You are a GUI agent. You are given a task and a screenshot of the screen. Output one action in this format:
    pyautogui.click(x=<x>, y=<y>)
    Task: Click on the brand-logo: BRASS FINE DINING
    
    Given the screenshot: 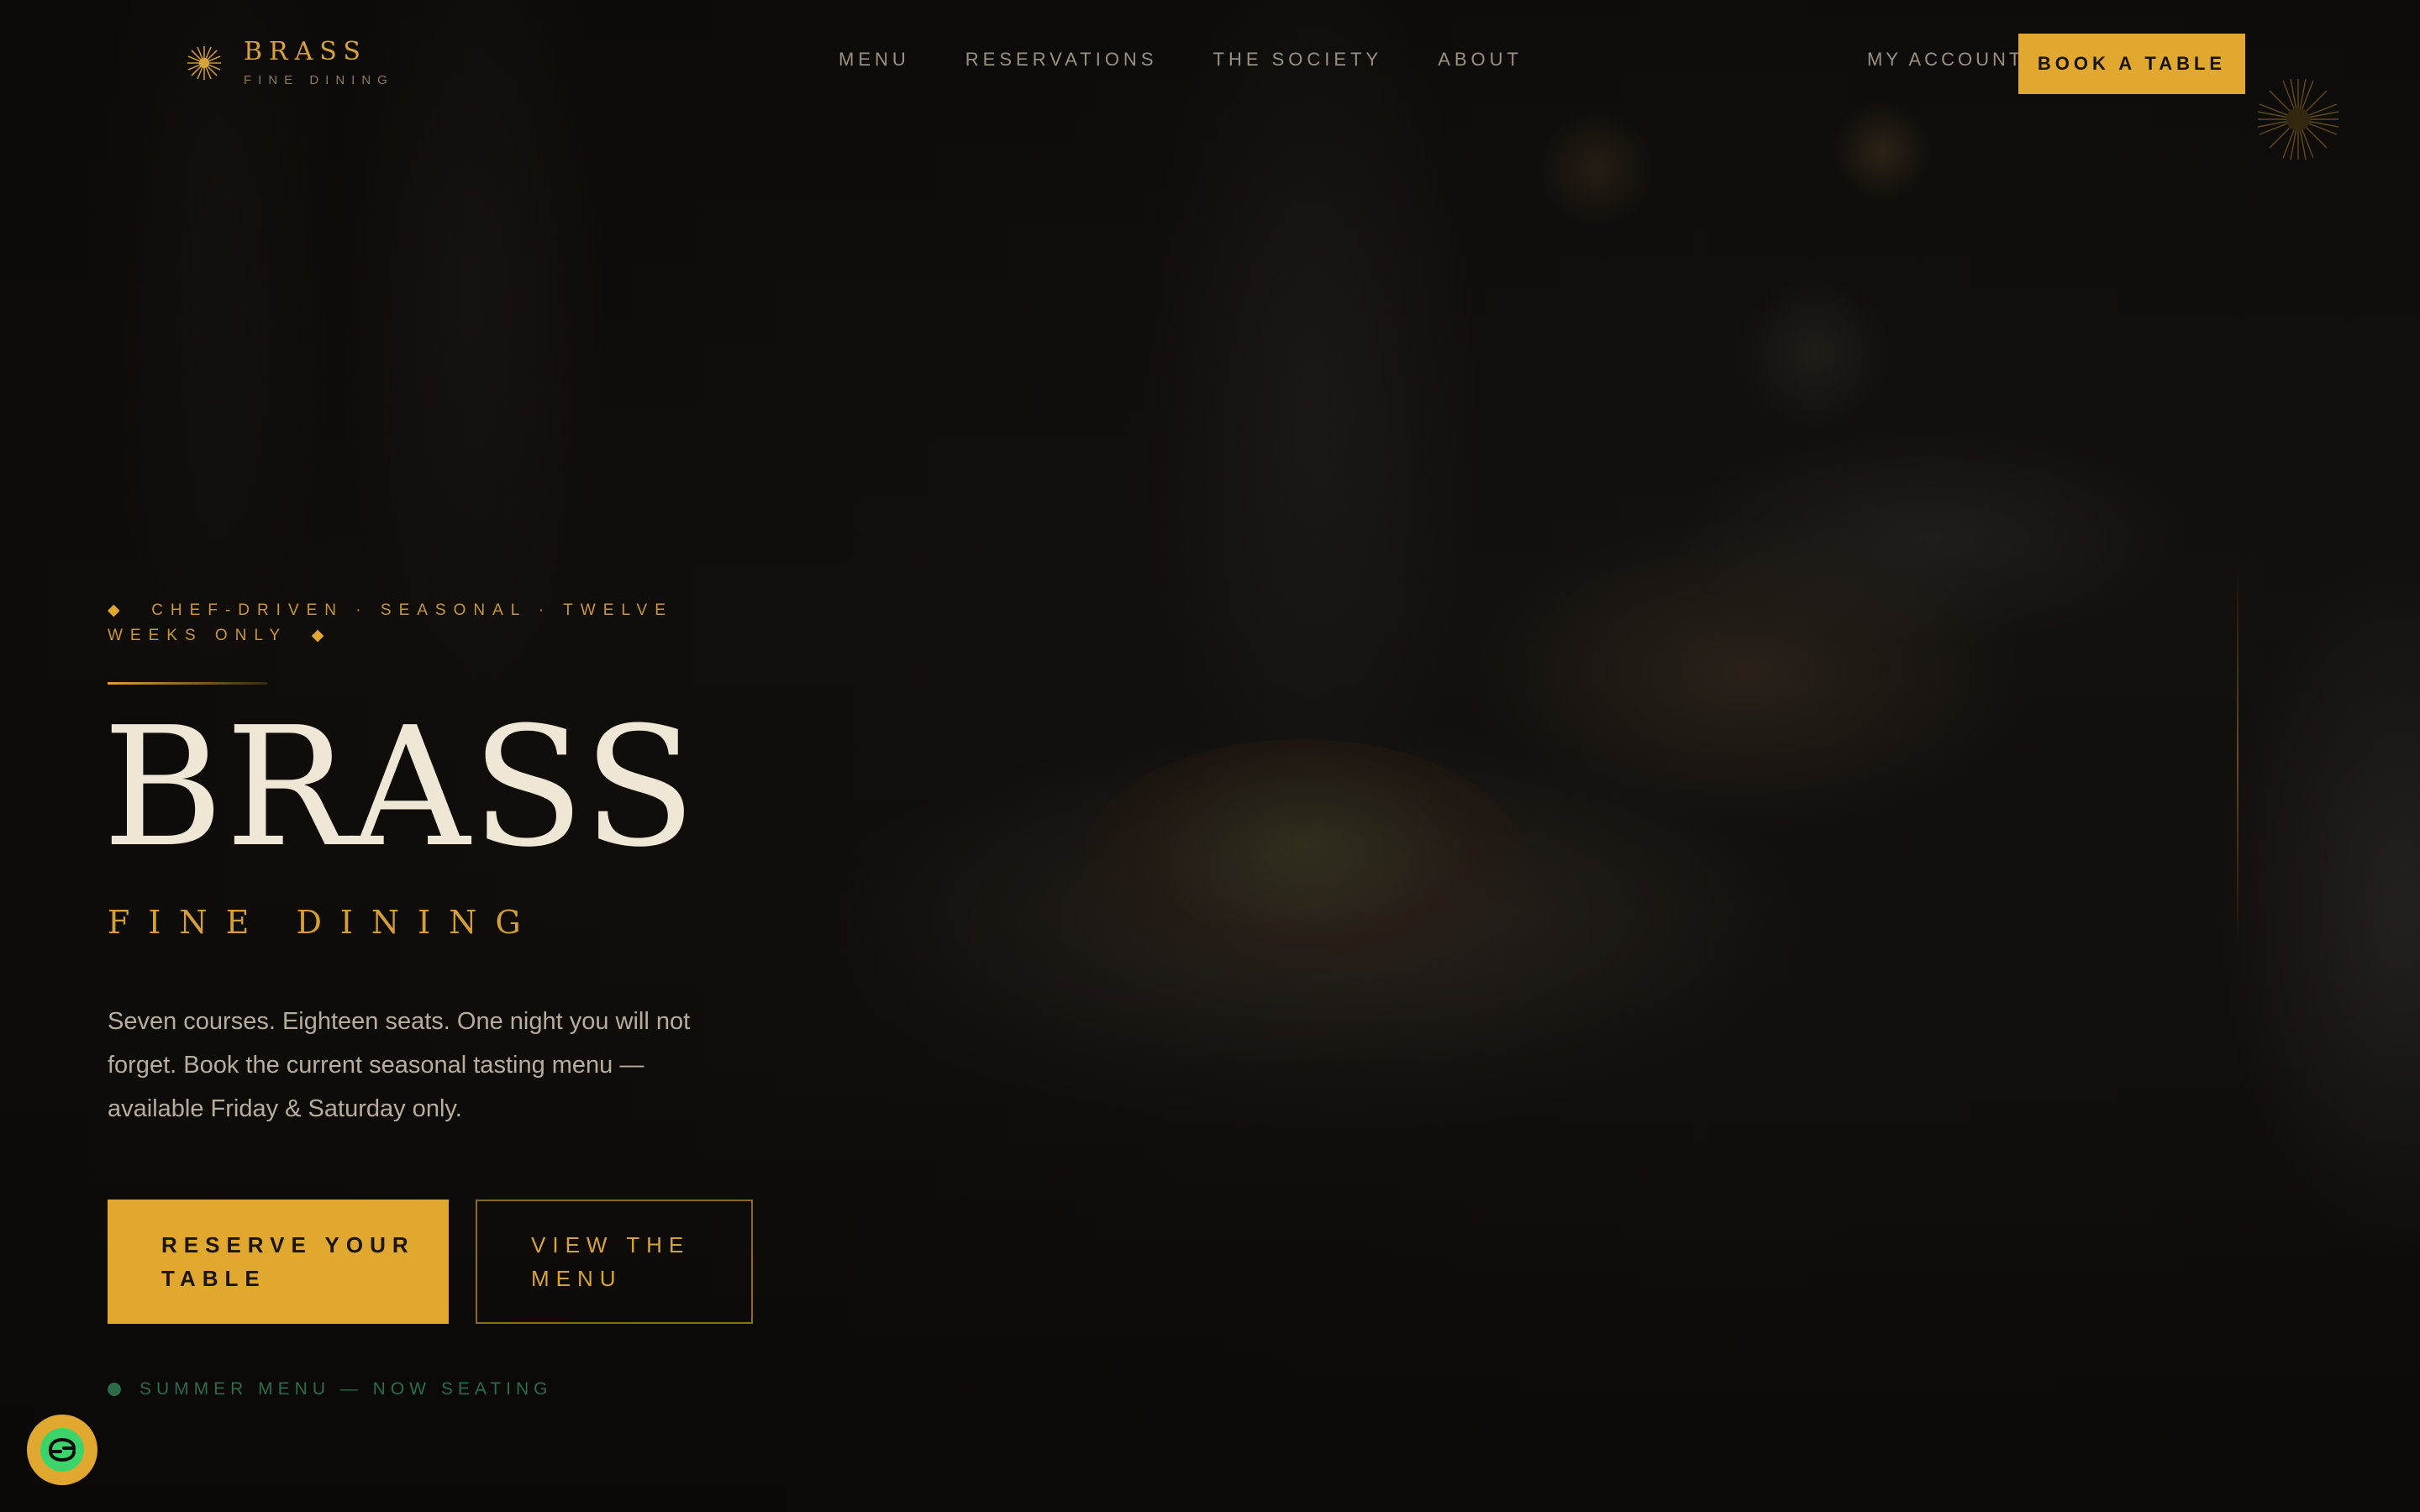 What is the action you would take?
    pyautogui.click(x=289, y=63)
    